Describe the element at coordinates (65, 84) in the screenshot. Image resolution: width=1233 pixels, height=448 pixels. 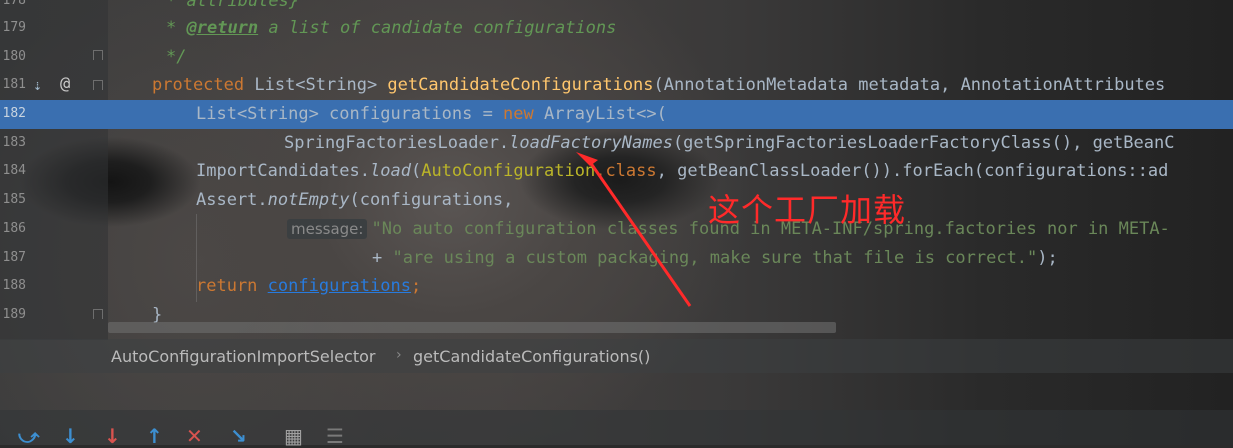
I see `annotation-icon: @` at that location.